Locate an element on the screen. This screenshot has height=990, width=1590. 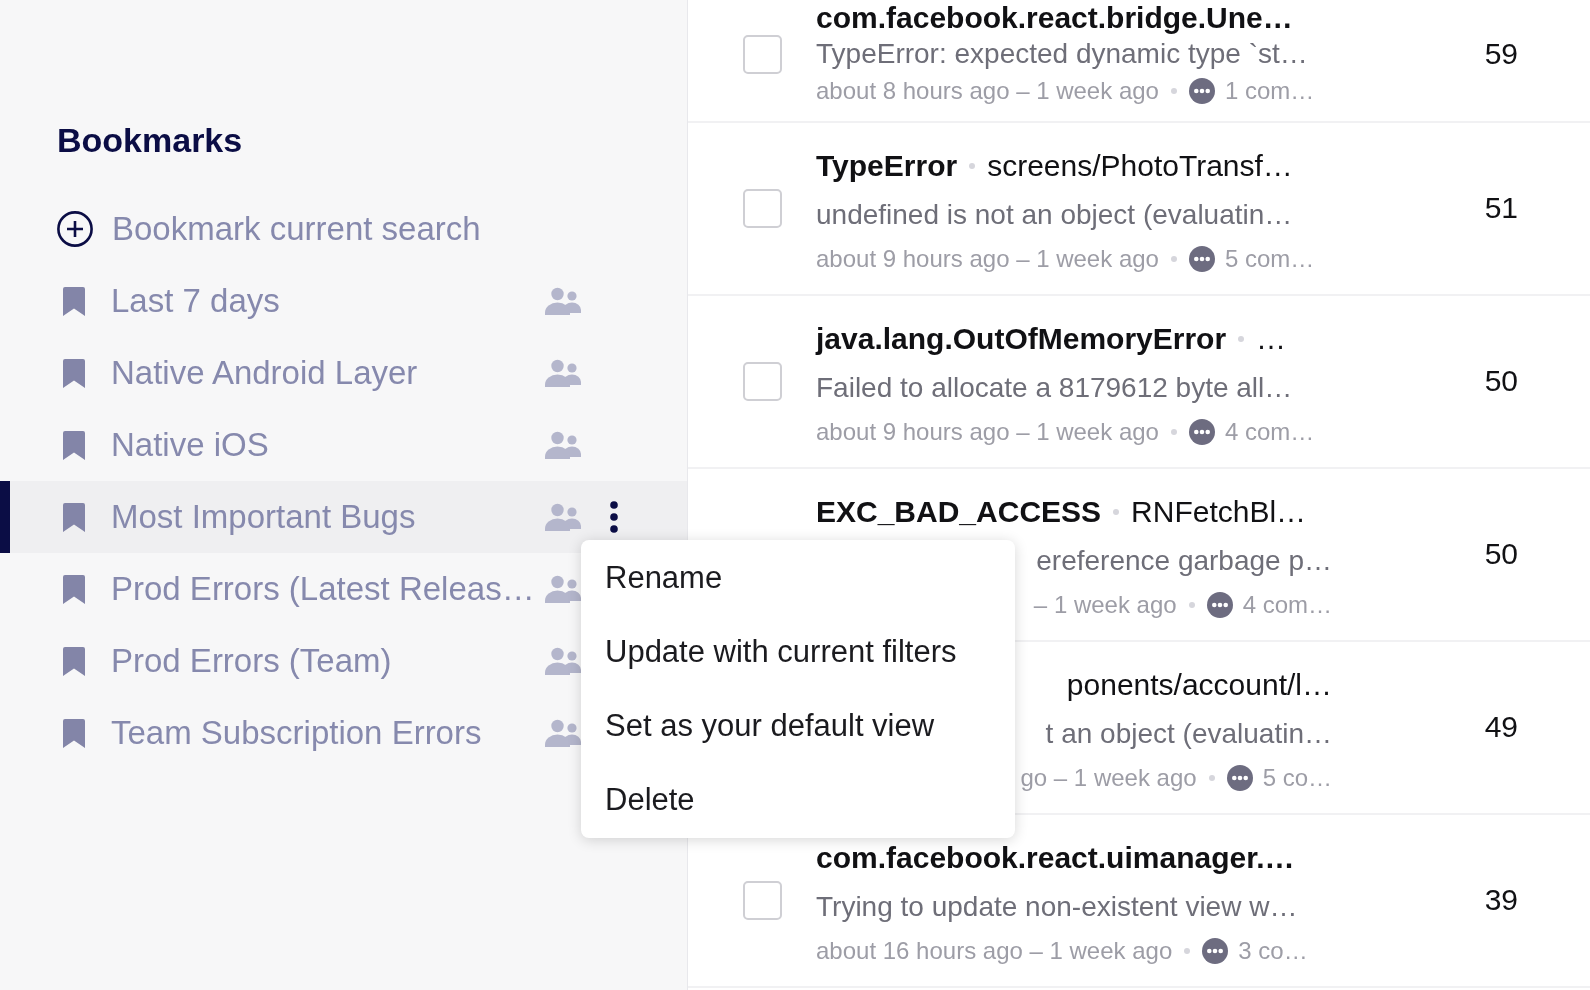
time-range: about 16 hours ago – 1 week ago is located at coordinates (994, 951).